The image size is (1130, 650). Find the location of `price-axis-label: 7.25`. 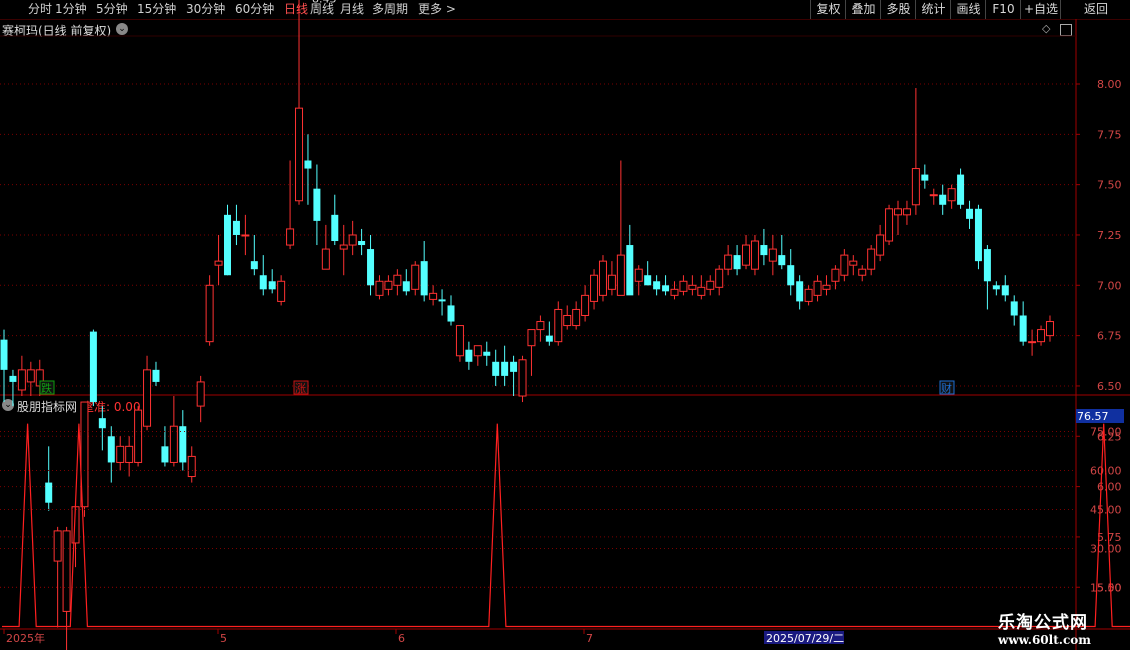

price-axis-label: 7.25 is located at coordinates (1109, 235).